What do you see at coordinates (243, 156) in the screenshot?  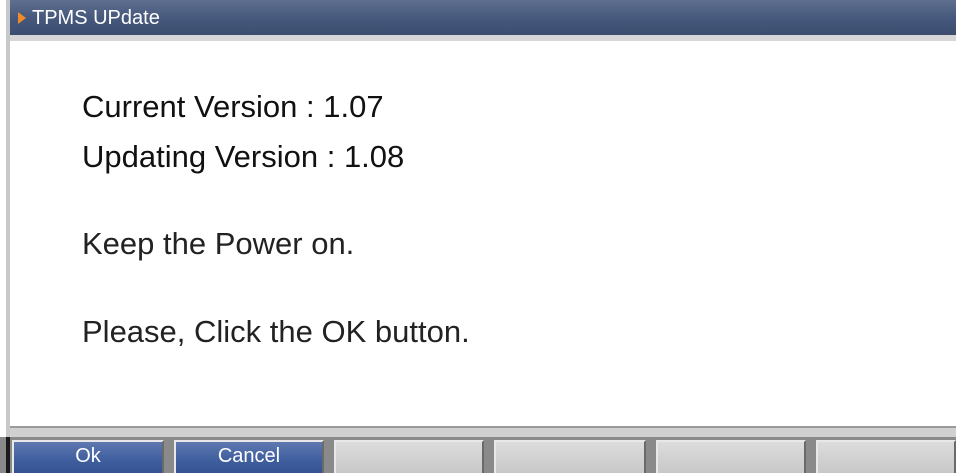 I see `updating-version-text: Updating Version : 1.08` at bounding box center [243, 156].